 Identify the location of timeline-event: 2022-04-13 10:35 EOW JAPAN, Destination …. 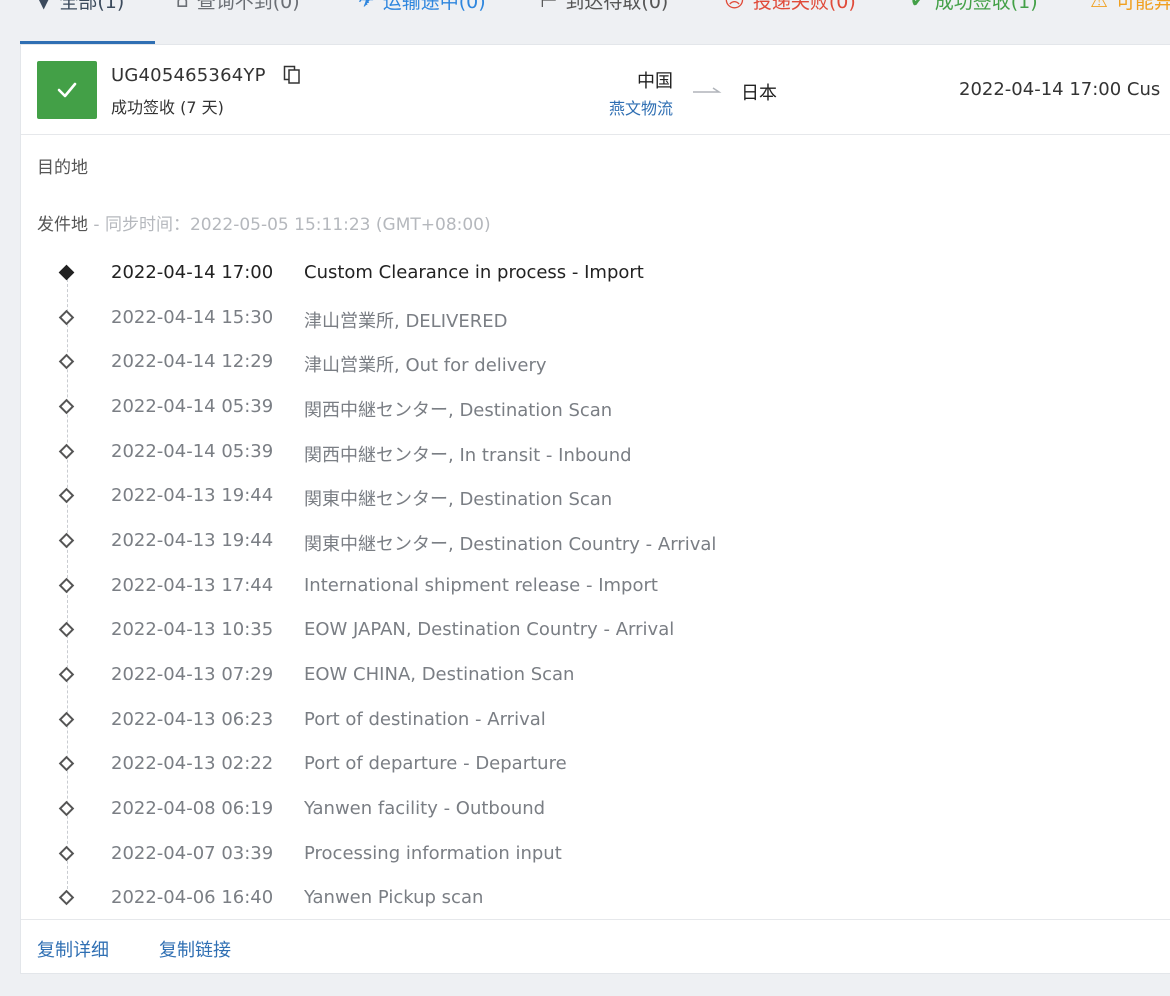
(571, 630).